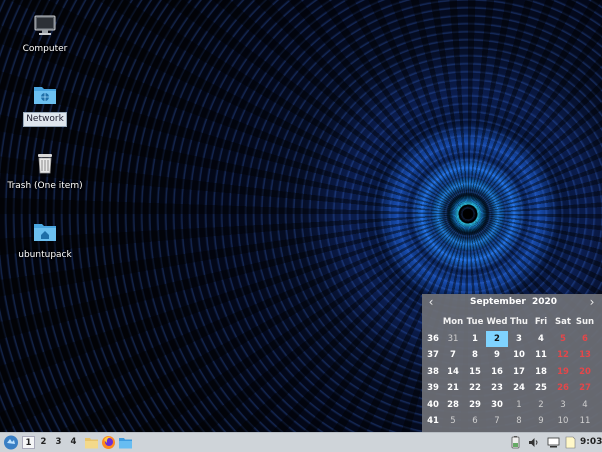 The height and width of the screenshot is (452, 602). Describe the element at coordinates (570, 442) in the screenshot. I see `notes-icon` at that location.